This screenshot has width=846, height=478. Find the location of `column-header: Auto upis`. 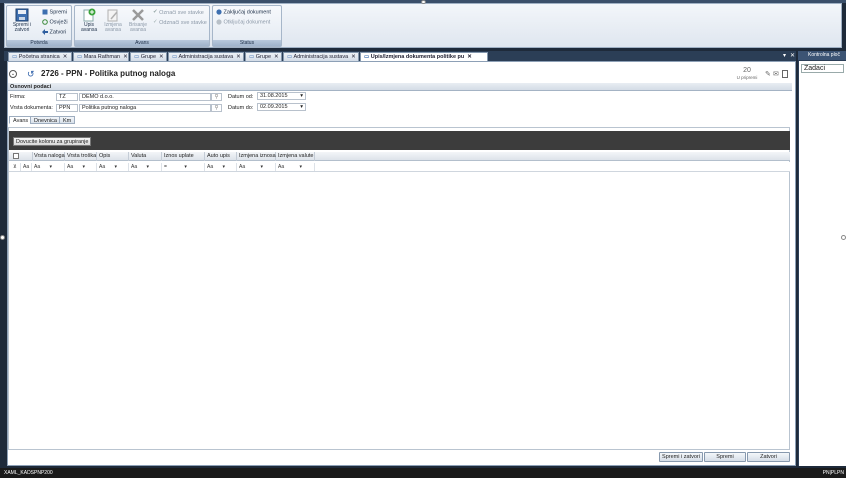

column-header: Auto upis is located at coordinates (221, 156).